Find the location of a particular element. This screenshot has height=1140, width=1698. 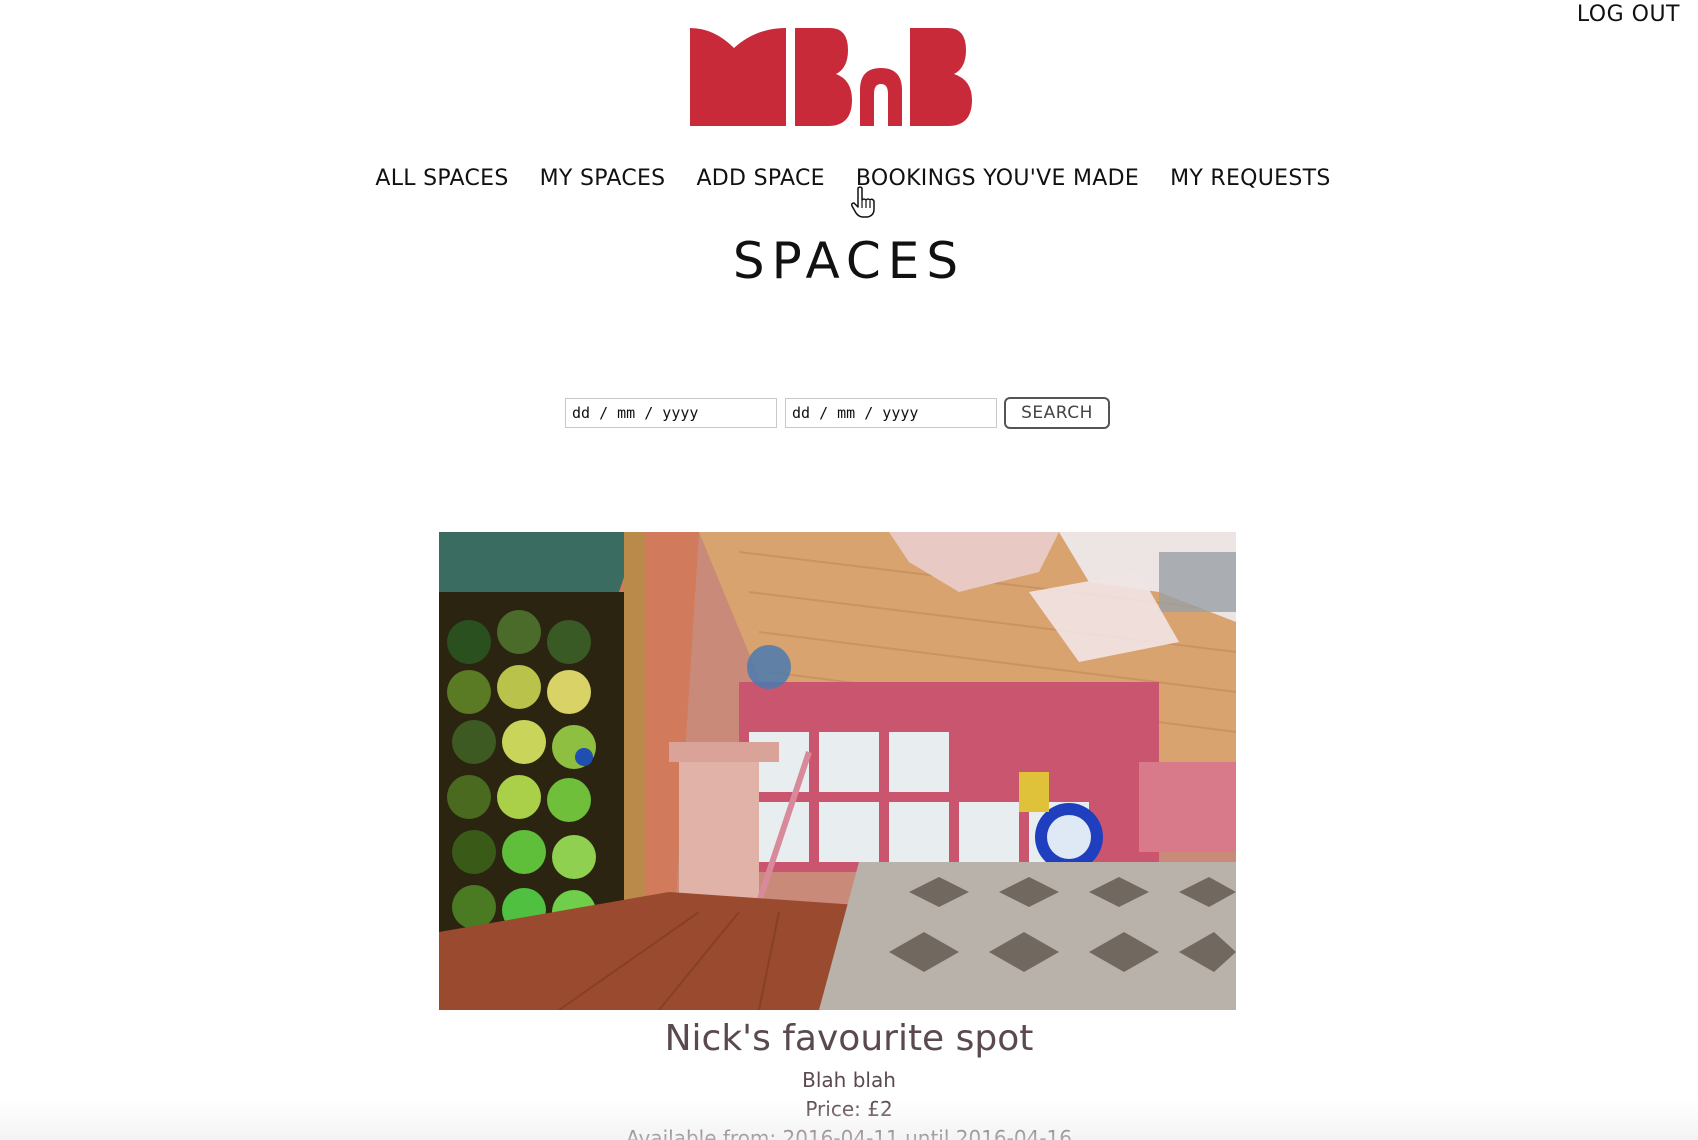

from-date-input is located at coordinates (671, 413).